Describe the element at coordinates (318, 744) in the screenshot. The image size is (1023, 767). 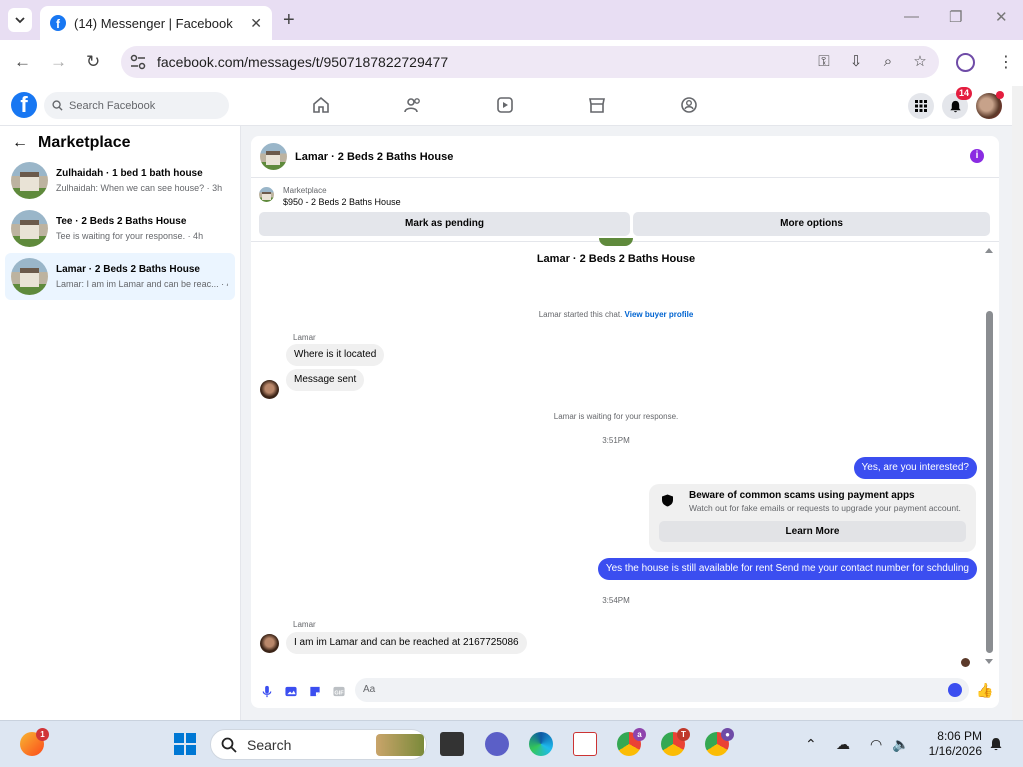
I see `taskbar-search: Search` at that location.